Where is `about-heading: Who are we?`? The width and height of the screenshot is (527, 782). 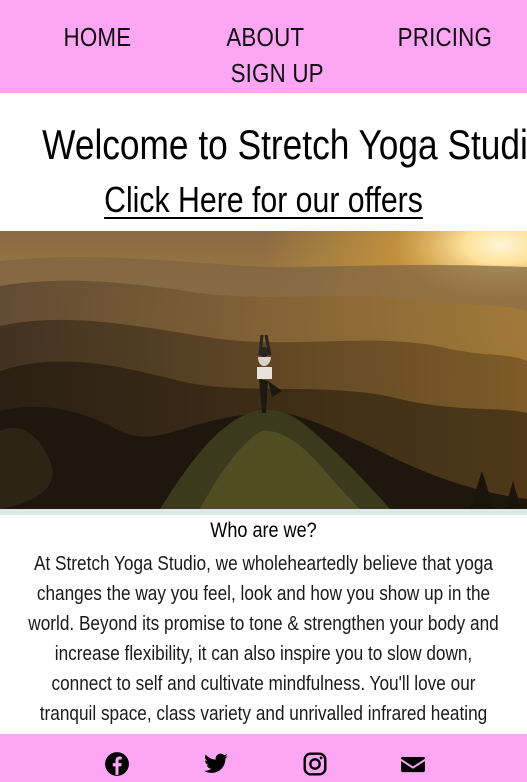
about-heading: Who are we? is located at coordinates (263, 530).